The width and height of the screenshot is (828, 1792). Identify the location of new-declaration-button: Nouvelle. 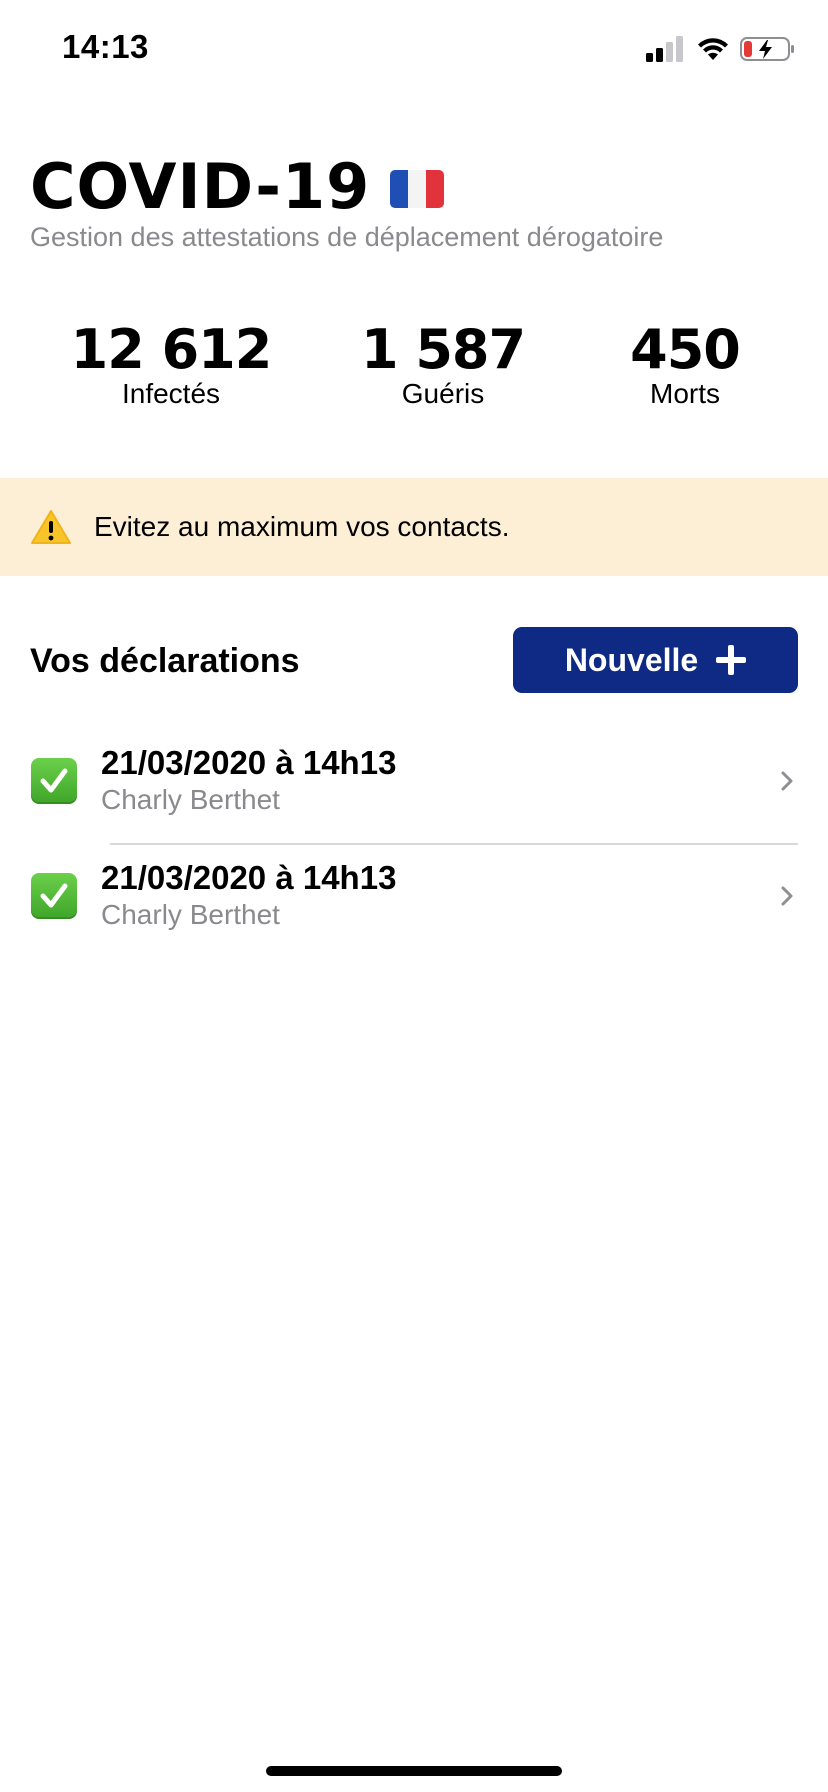
(655, 660).